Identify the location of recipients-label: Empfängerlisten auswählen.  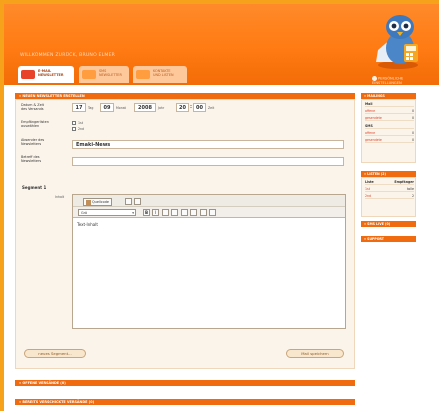
(35, 124).